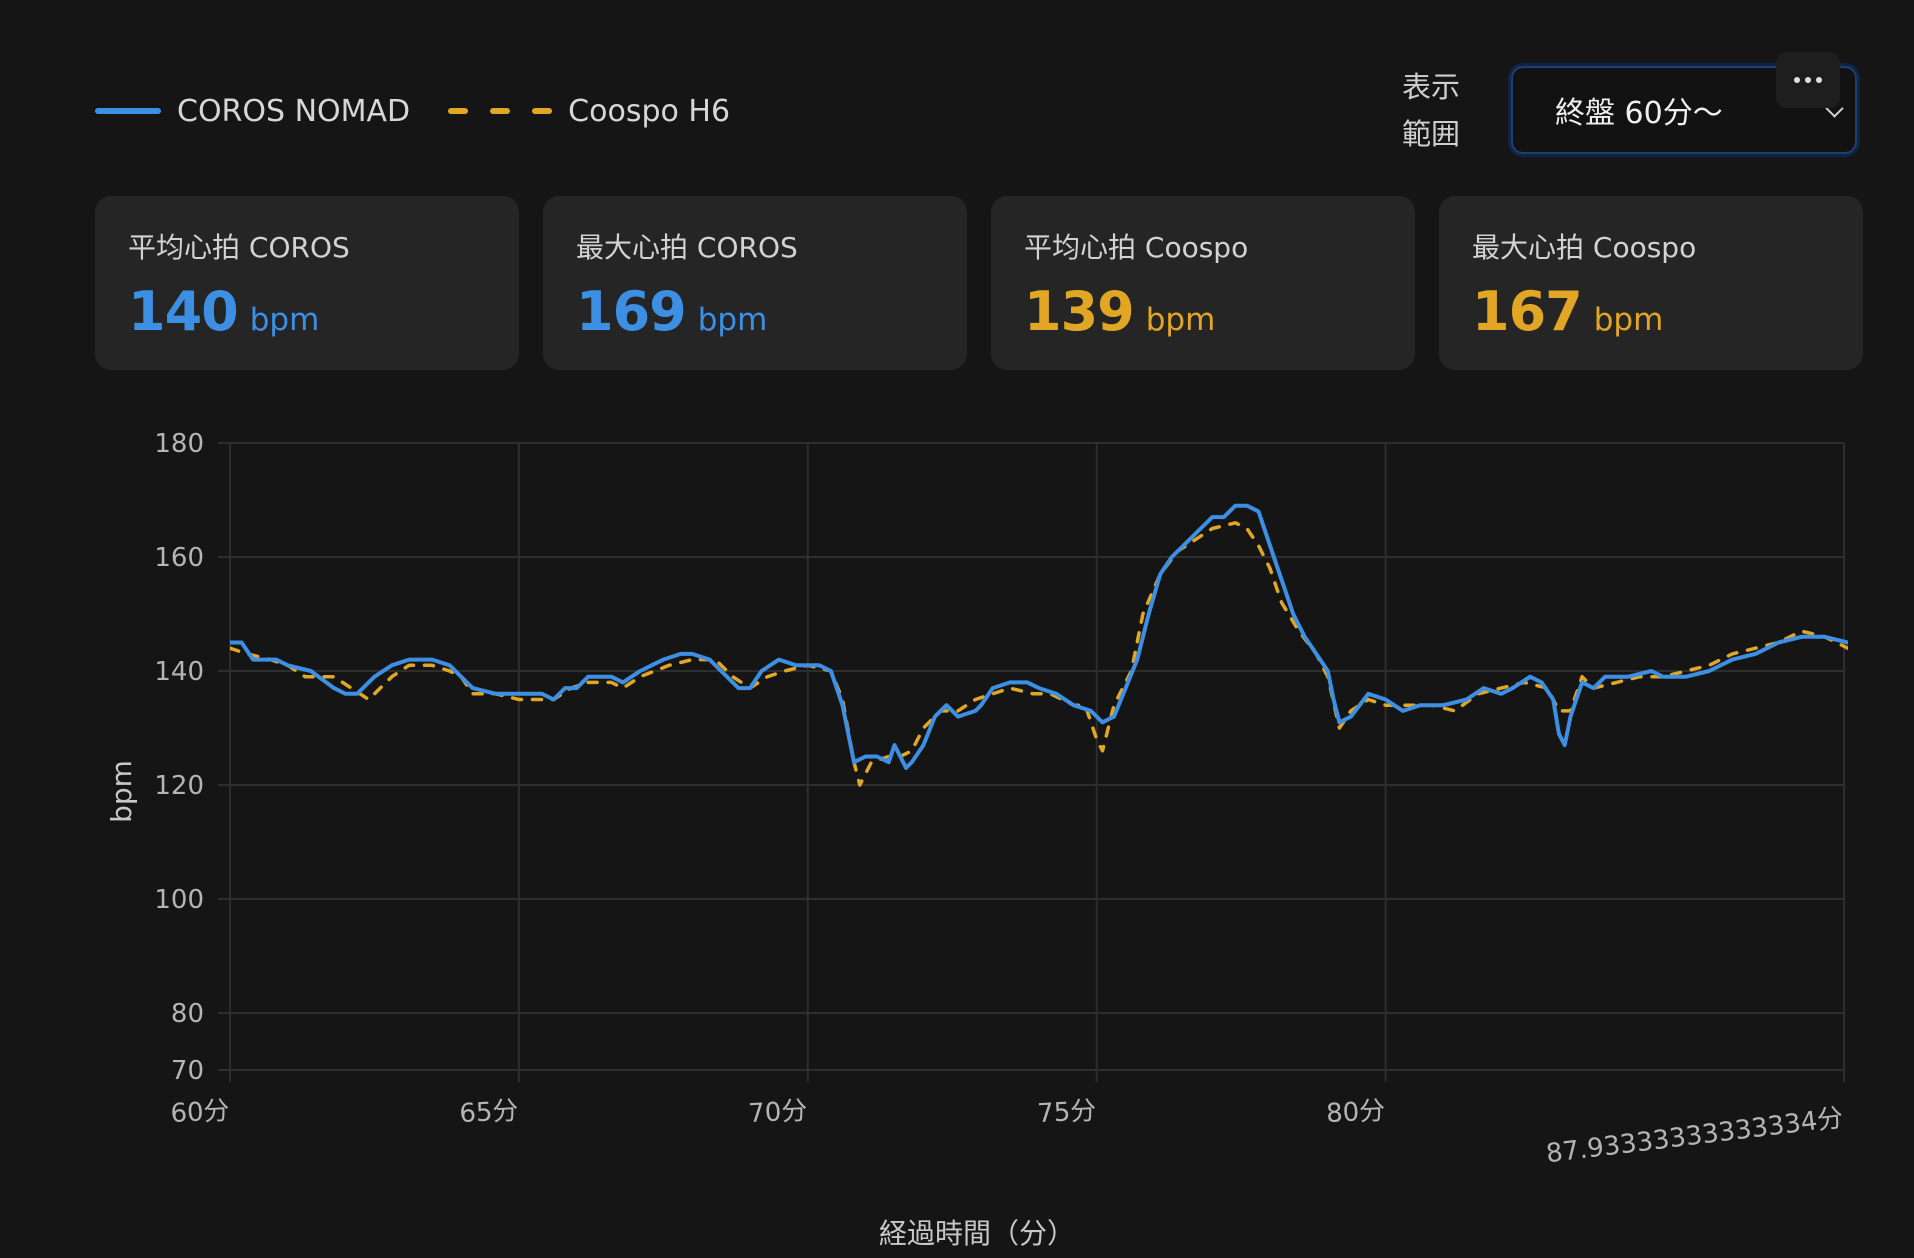  Describe the element at coordinates (179, 900) in the screenshot. I see `y-tick-label: 100` at that location.